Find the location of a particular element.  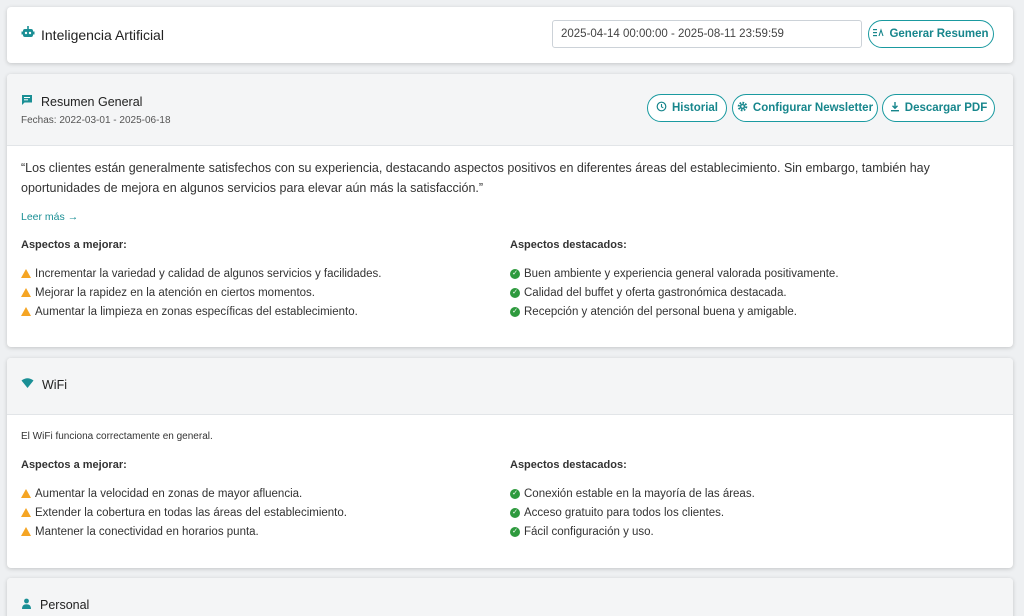

download-icon is located at coordinates (895, 108).